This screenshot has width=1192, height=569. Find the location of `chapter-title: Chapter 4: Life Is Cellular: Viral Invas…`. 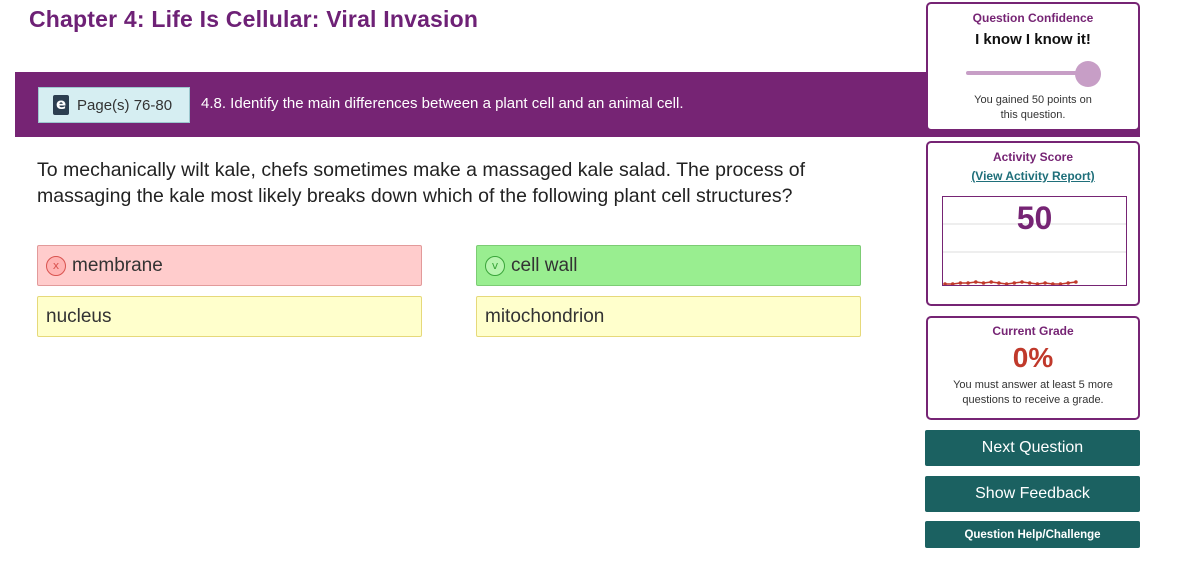

chapter-title: Chapter 4: Life Is Cellular: Viral Invas… is located at coordinates (254, 19).